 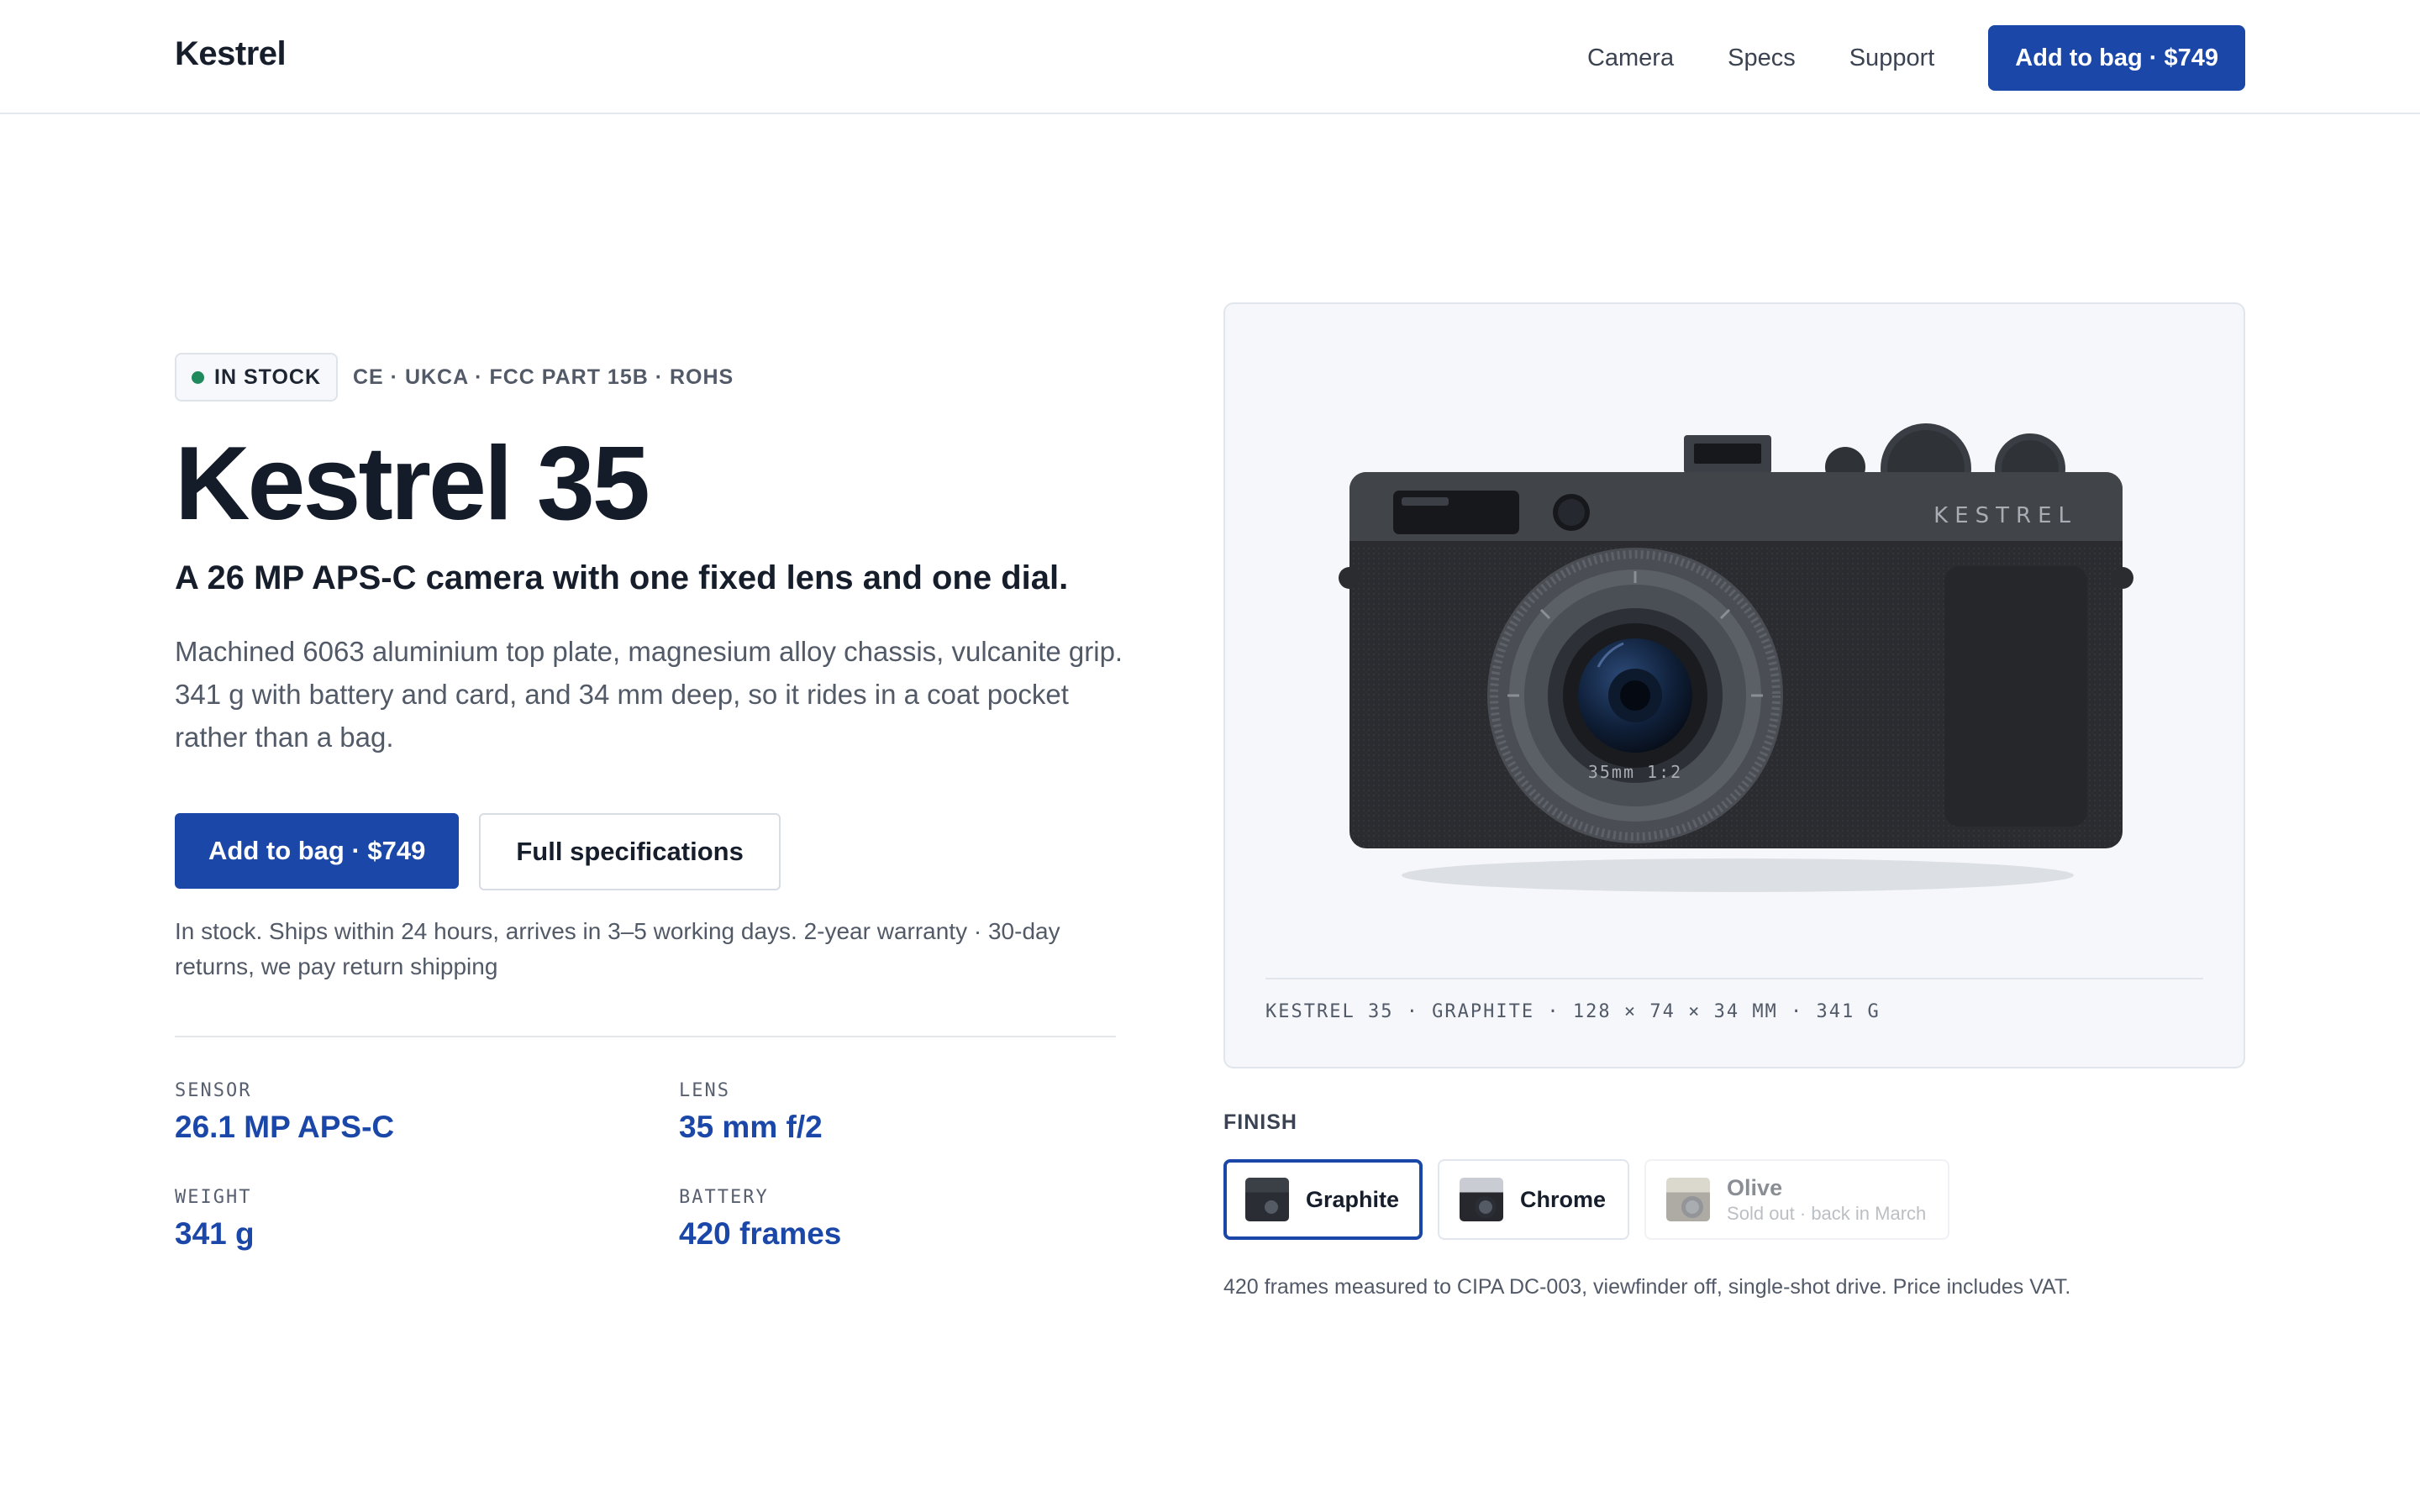 What do you see at coordinates (1635, 772) in the screenshot?
I see `lens-marking: 35mm 1:2` at bounding box center [1635, 772].